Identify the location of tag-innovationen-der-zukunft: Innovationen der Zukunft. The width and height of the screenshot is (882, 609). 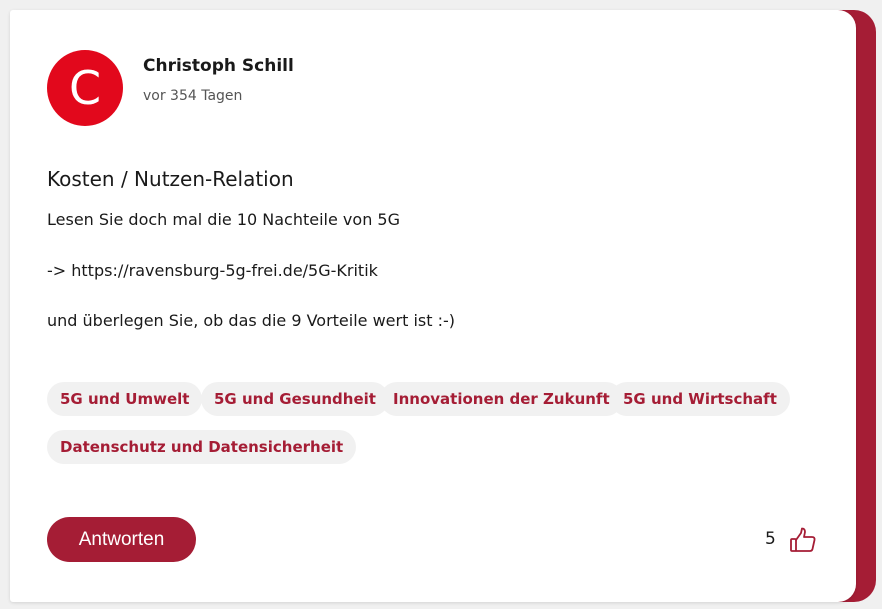
(501, 399).